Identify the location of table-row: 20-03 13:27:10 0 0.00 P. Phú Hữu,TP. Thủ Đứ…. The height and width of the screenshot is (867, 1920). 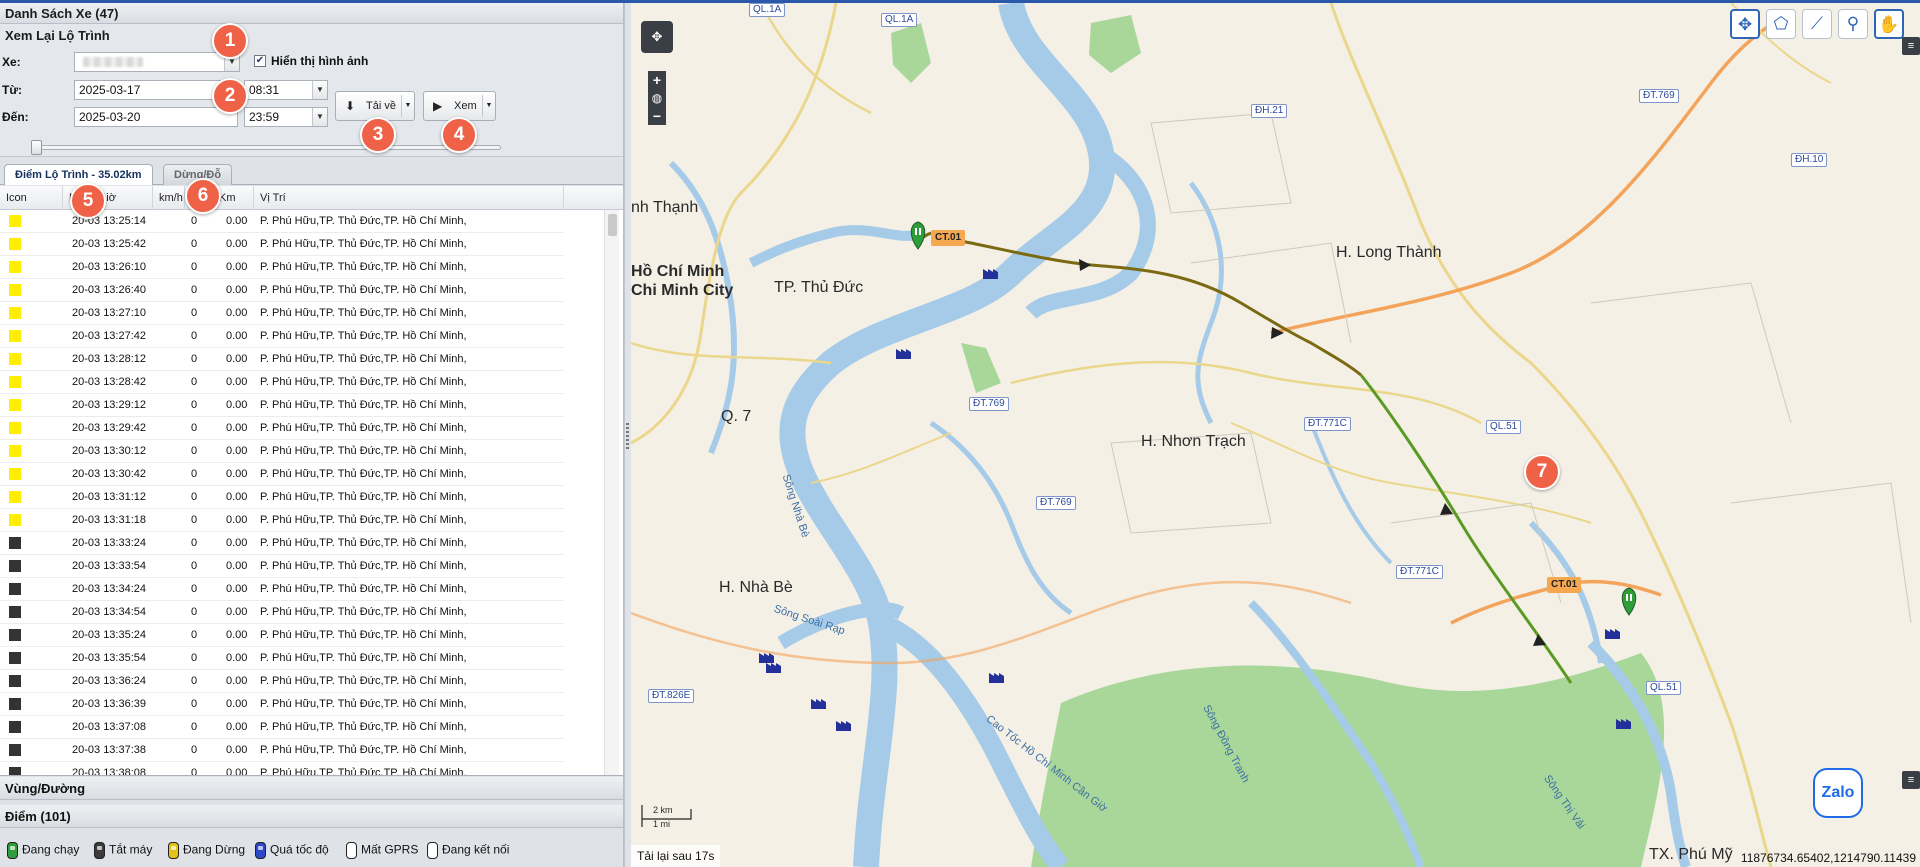
(282, 313).